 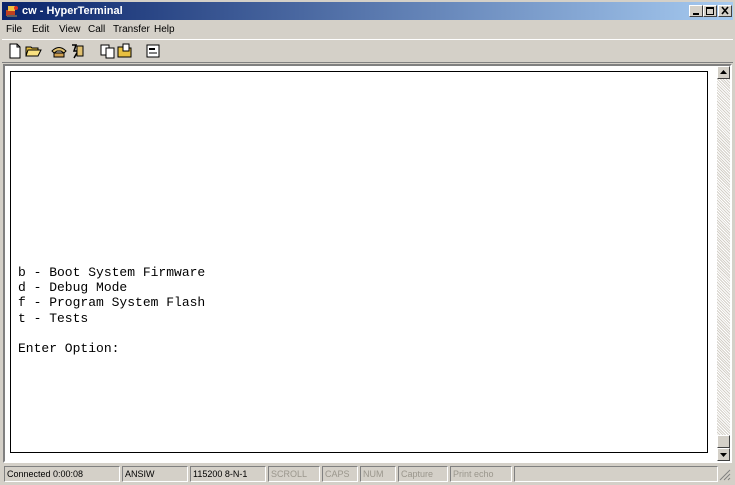 I want to click on close-button, so click(x=725, y=11).